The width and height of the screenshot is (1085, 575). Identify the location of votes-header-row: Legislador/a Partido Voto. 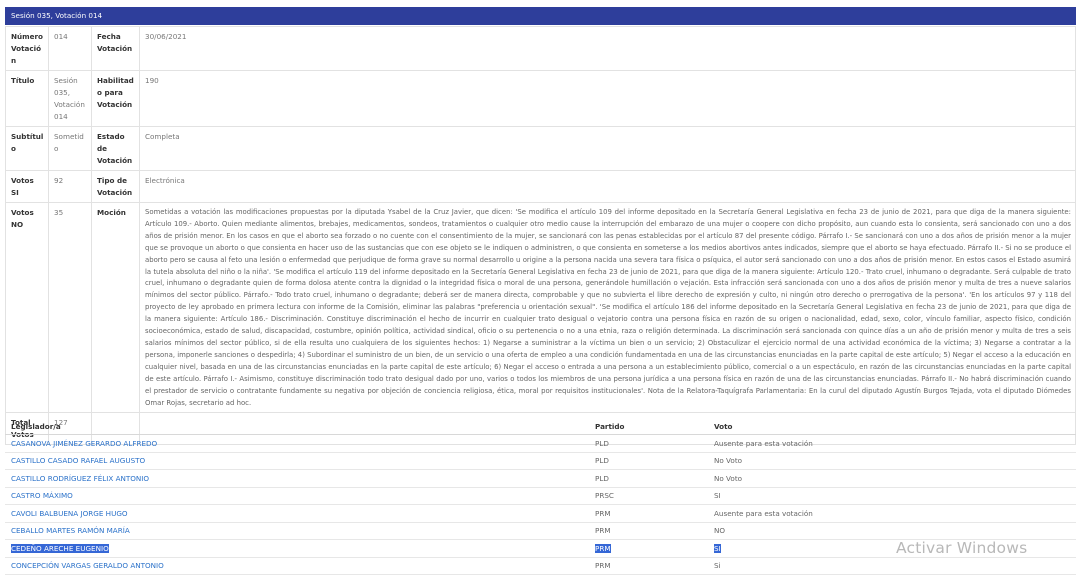
(540, 427).